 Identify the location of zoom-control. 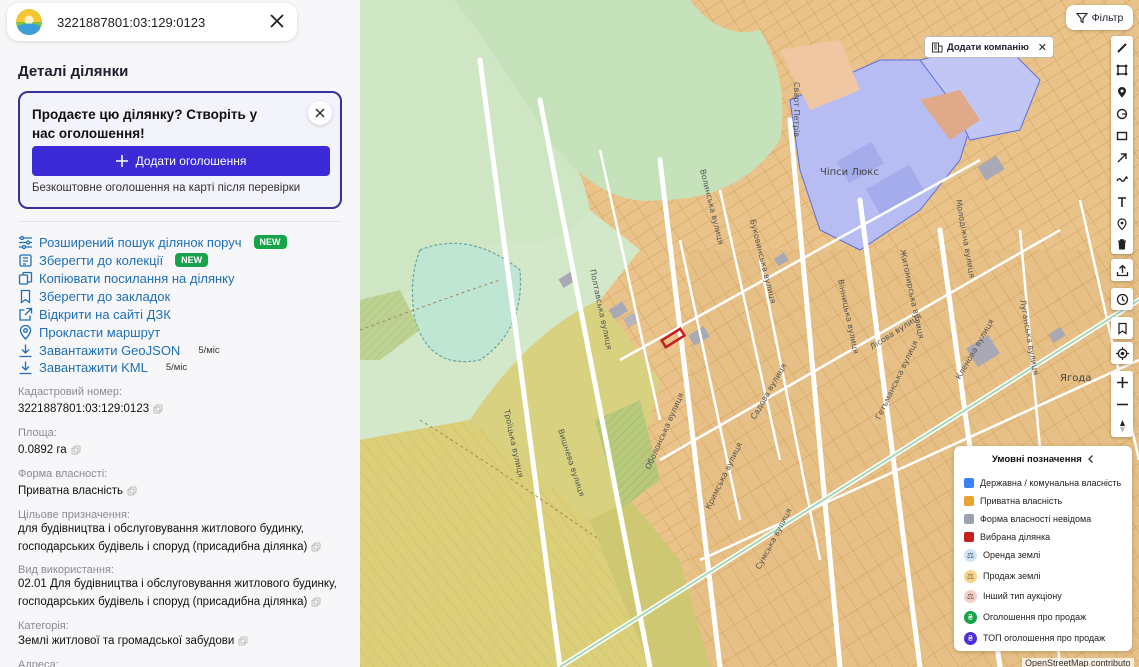
(1122, 404).